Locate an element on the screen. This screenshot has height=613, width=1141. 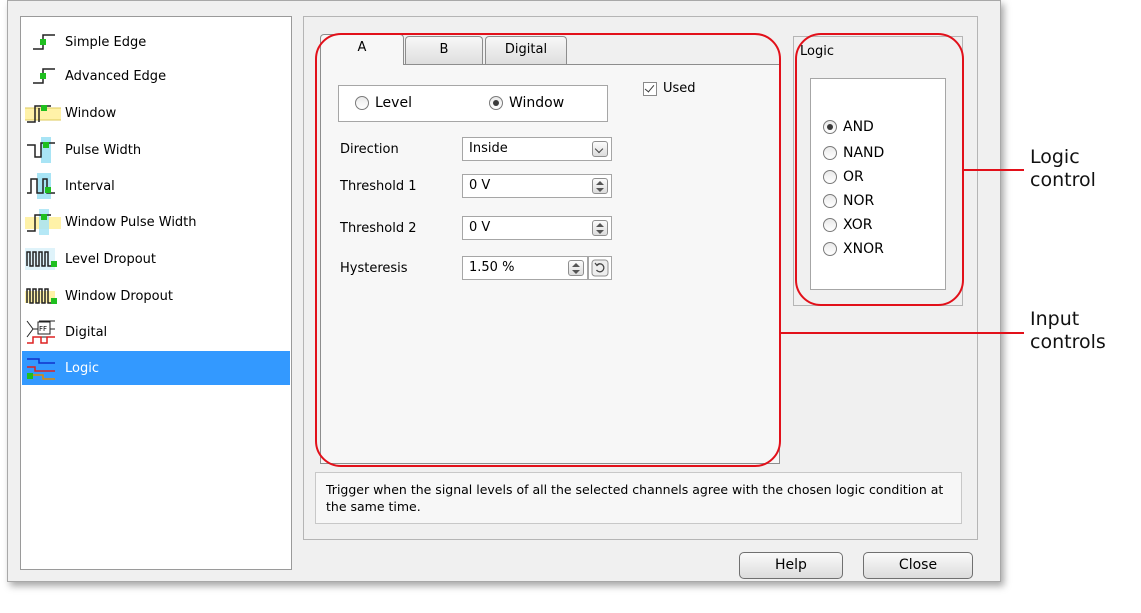
threshold-1-spinner-icon is located at coordinates (600, 186).